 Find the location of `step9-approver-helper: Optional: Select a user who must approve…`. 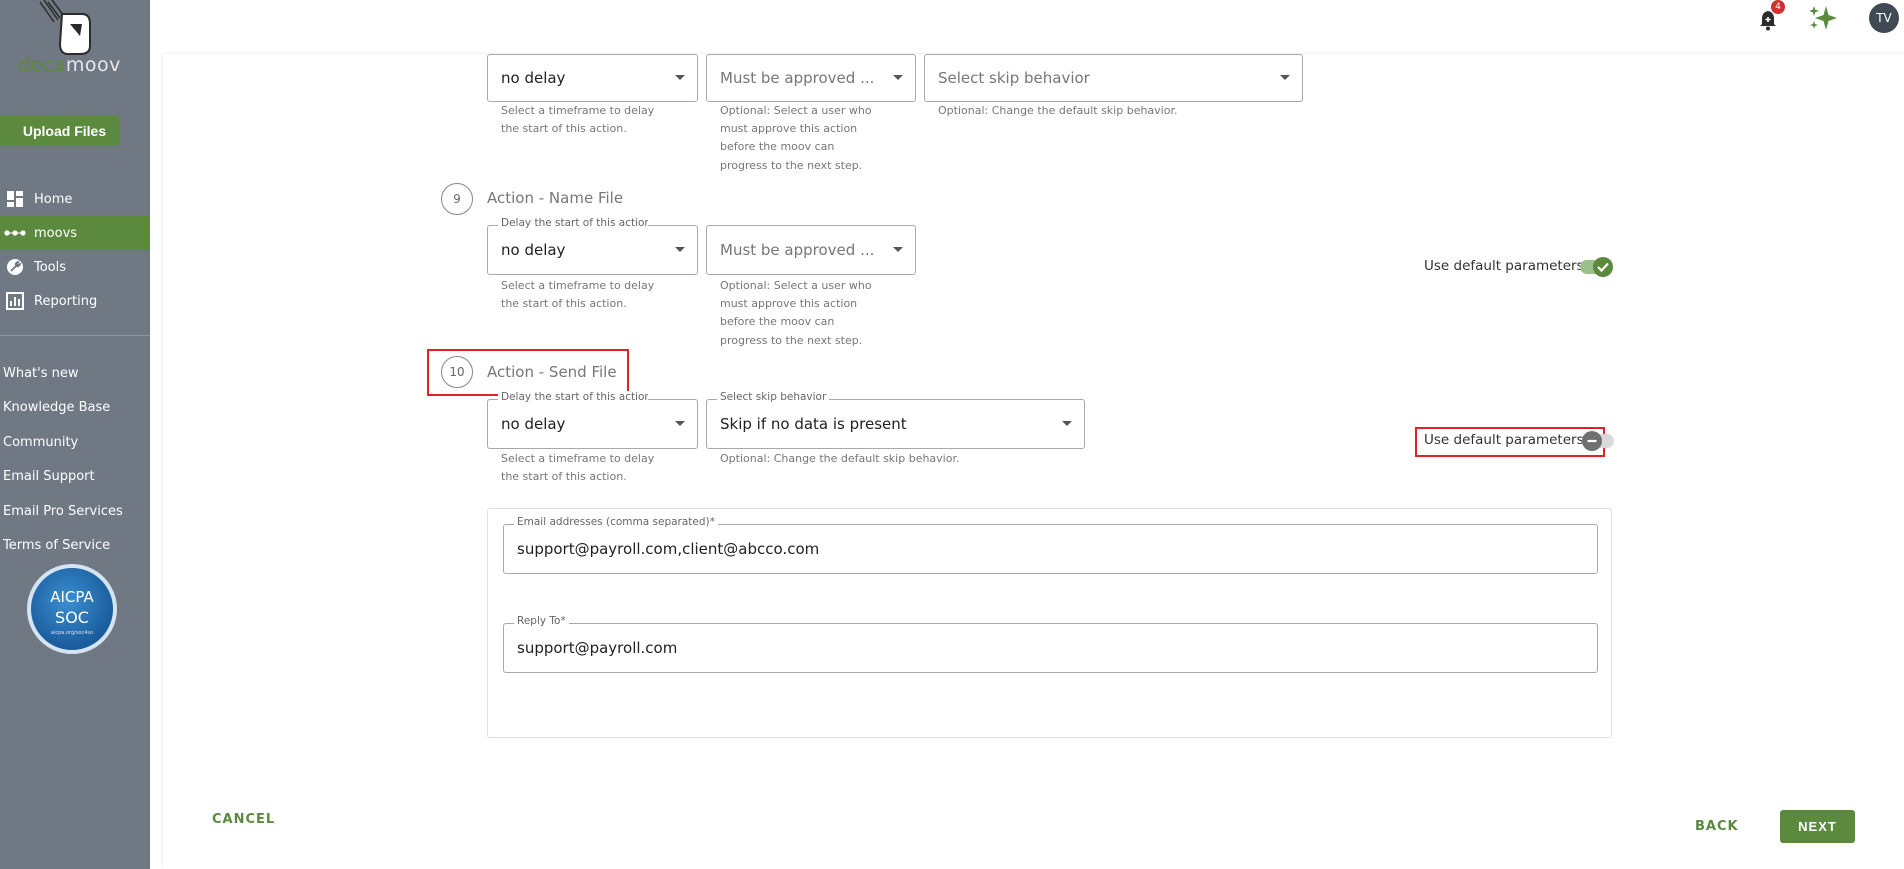

step9-approver-helper: Optional: Select a user who must approve… is located at coordinates (796, 313).